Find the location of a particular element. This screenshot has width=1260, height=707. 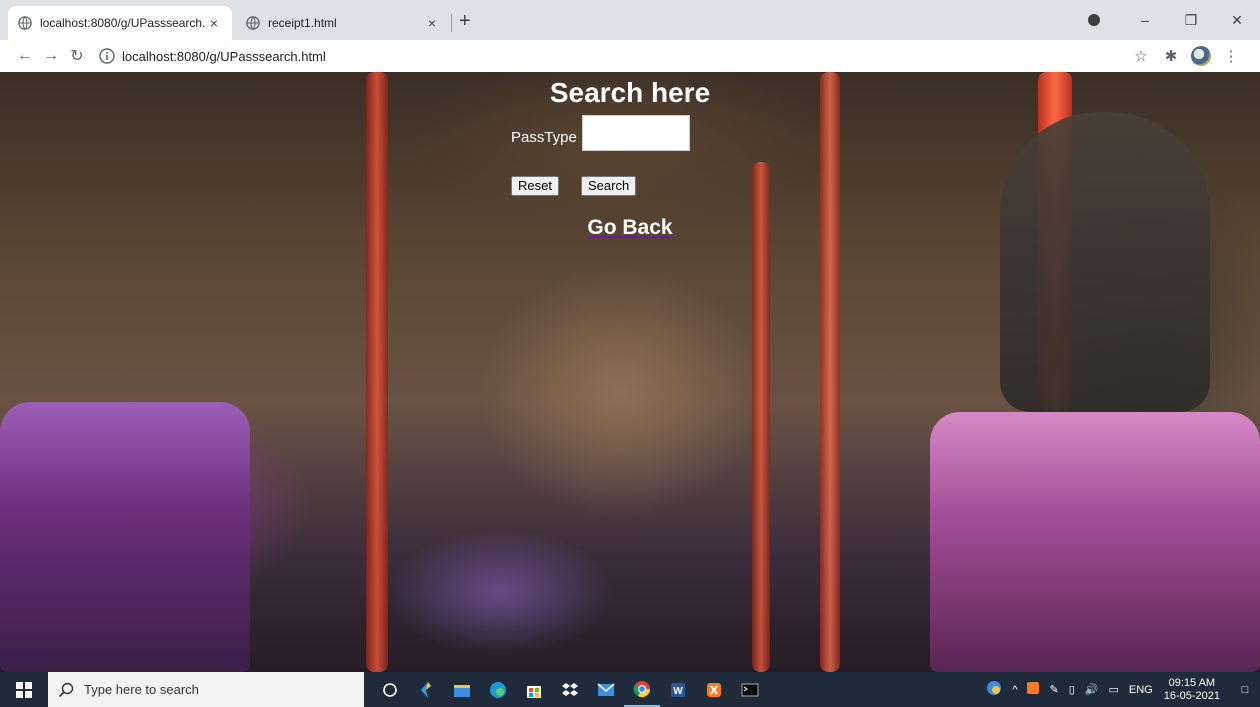

url-text: localhost:8080/g/UPasssearch.html is located at coordinates (224, 56).